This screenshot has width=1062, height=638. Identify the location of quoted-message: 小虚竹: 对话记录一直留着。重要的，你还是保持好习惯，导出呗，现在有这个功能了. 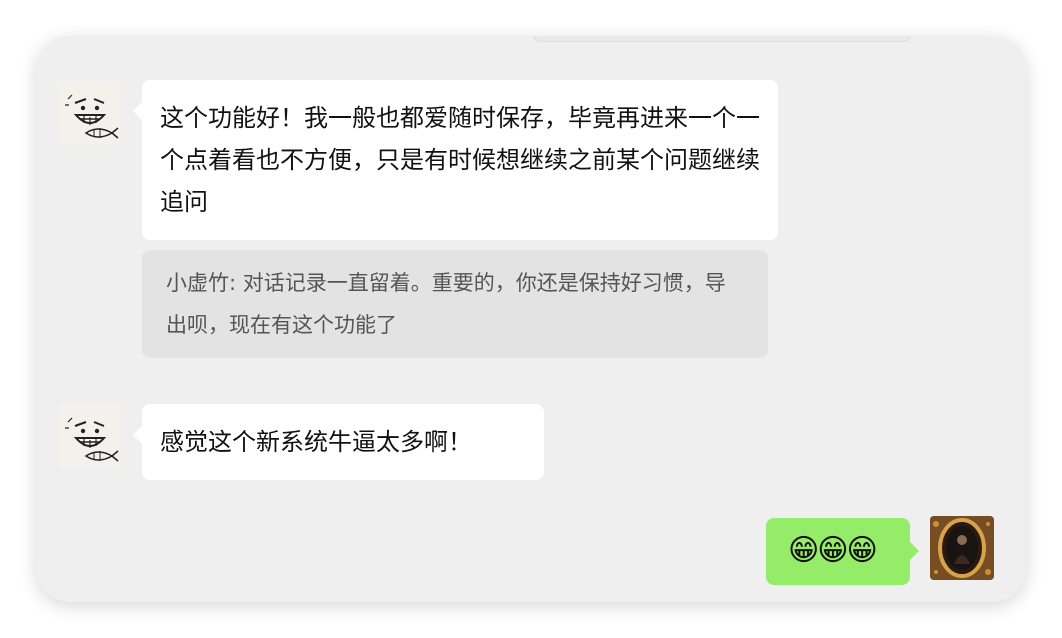
(455, 304).